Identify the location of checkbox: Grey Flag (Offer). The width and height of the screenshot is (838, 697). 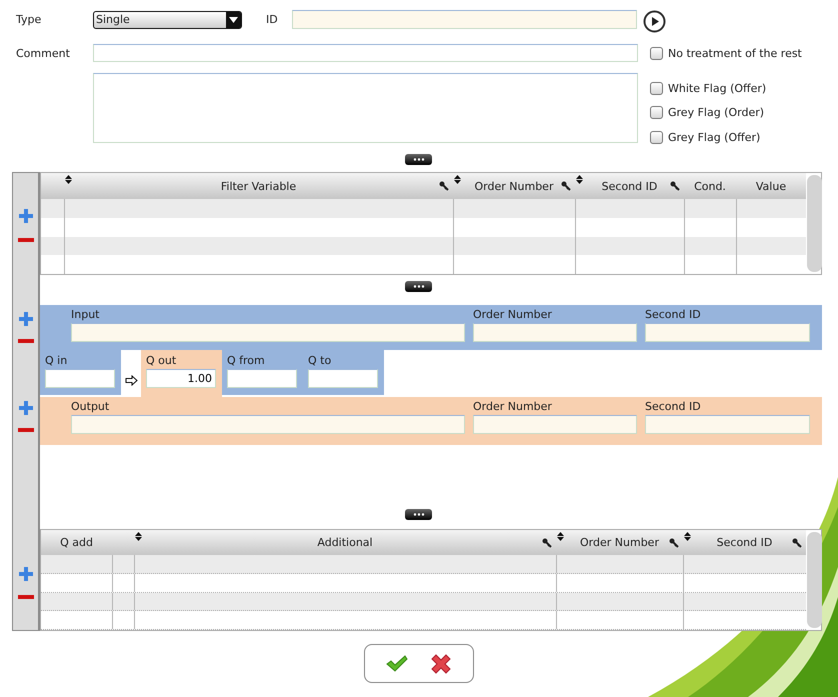
(708, 137).